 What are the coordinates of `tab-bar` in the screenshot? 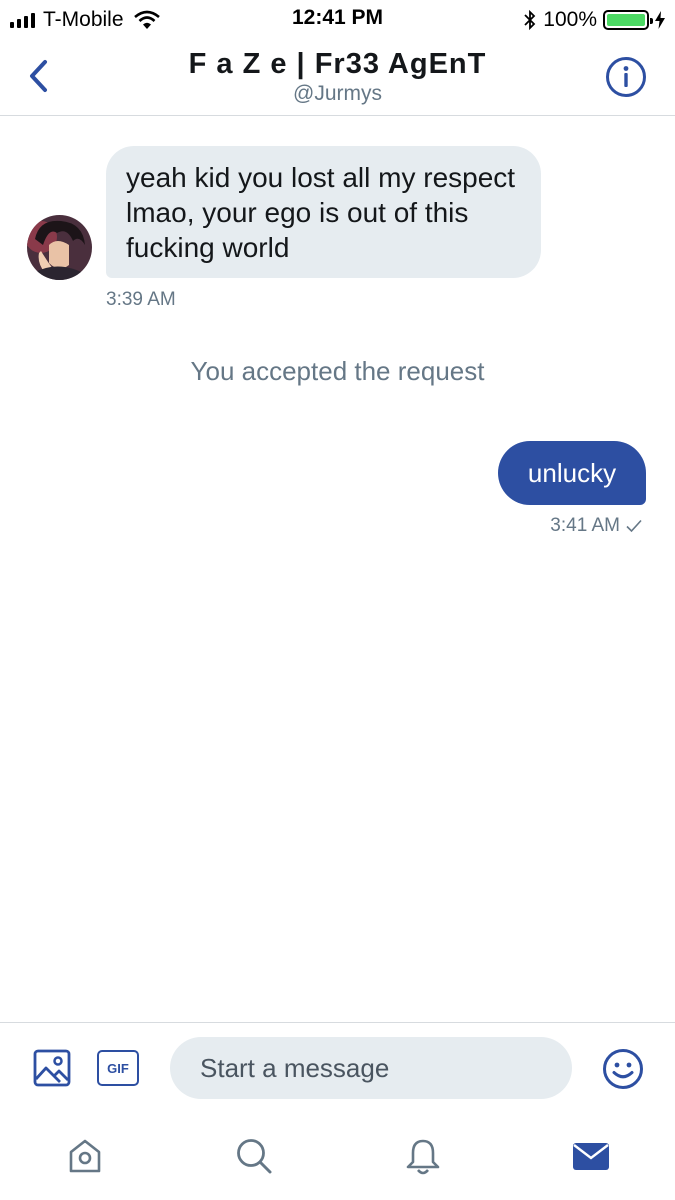 It's located at (337, 1156).